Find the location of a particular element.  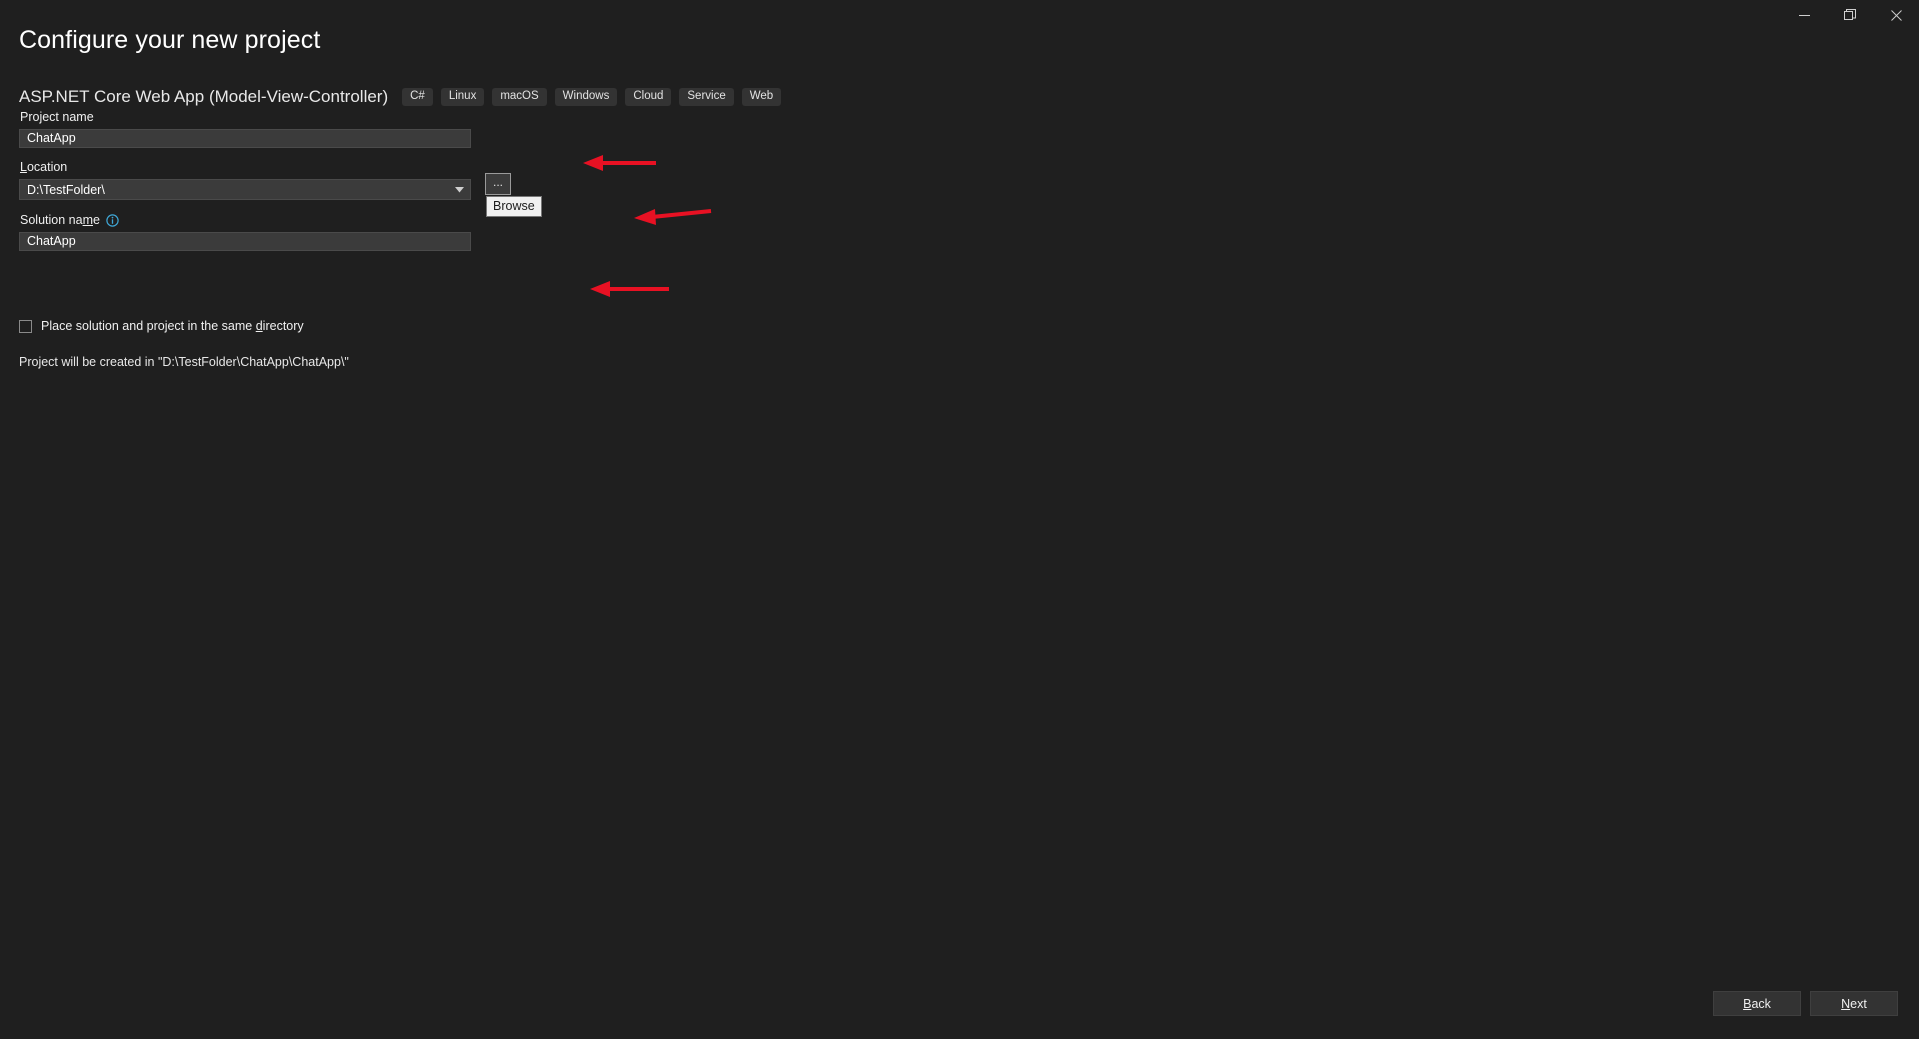

next-button: Next is located at coordinates (1854, 1003).